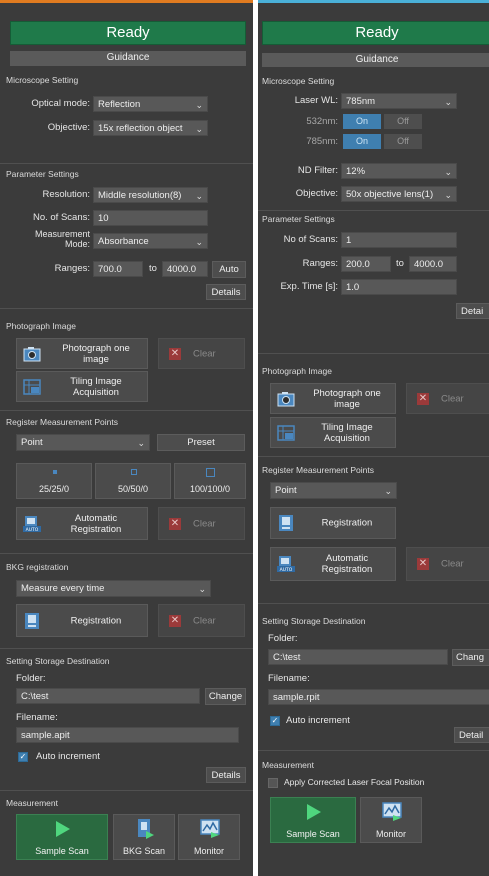  Describe the element at coordinates (347, 433) in the screenshot. I see `tiling-label: Tiling Image Acquisition` at that location.